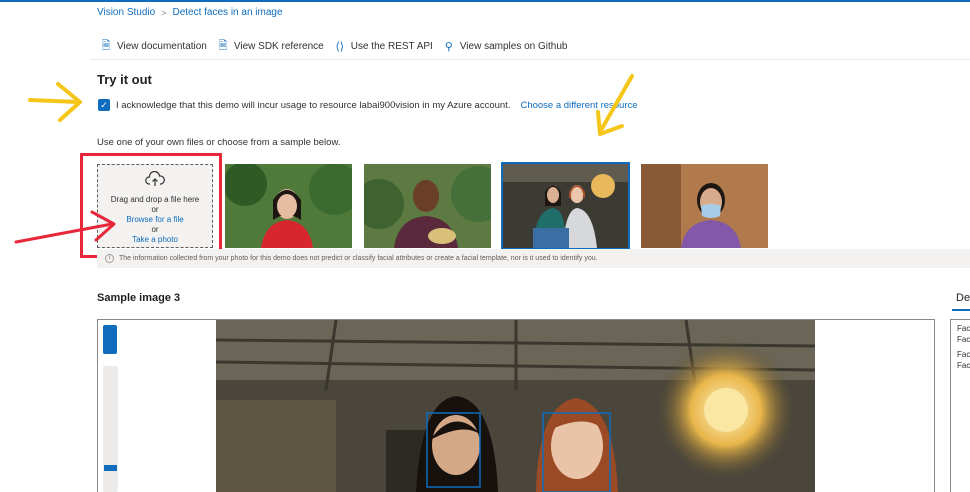 The image size is (970, 492). What do you see at coordinates (65, 227) in the screenshot?
I see `red-arrow` at bounding box center [65, 227].